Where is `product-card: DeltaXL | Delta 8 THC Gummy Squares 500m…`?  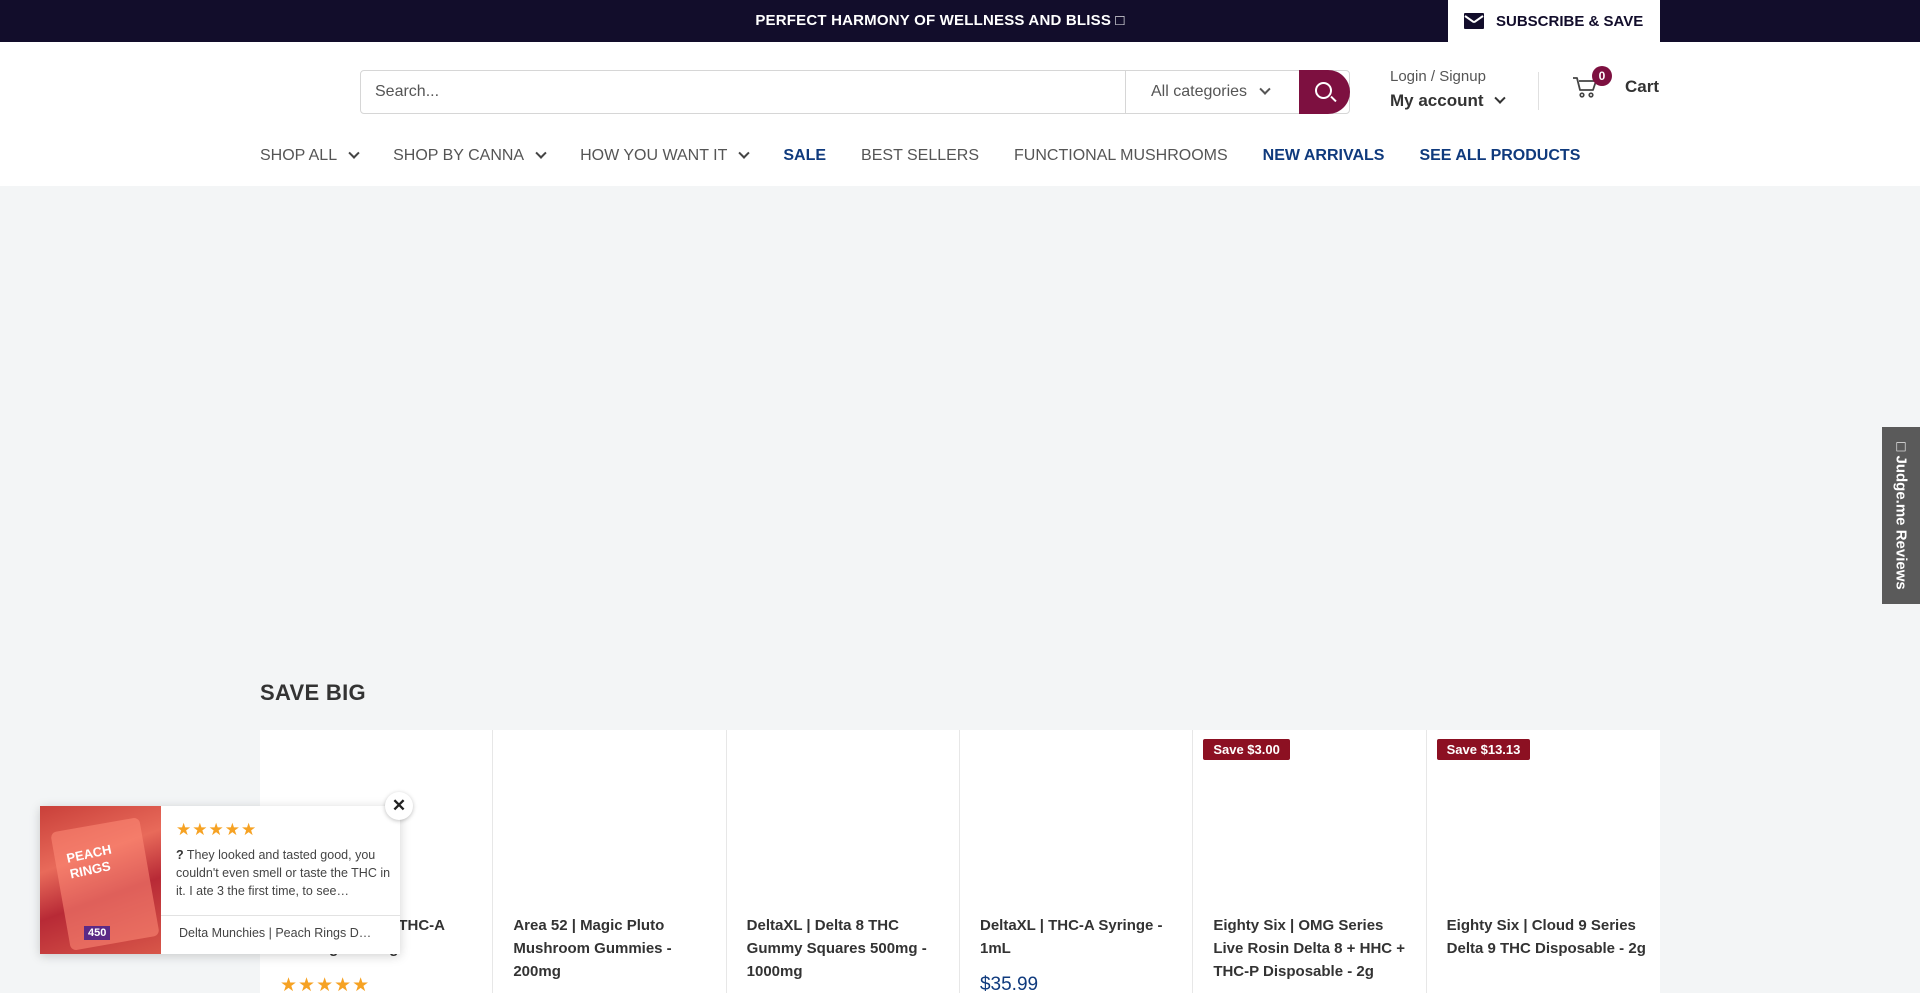
product-card: DeltaXL | Delta 8 THC Gummy Squares 500m… is located at coordinates (843, 861).